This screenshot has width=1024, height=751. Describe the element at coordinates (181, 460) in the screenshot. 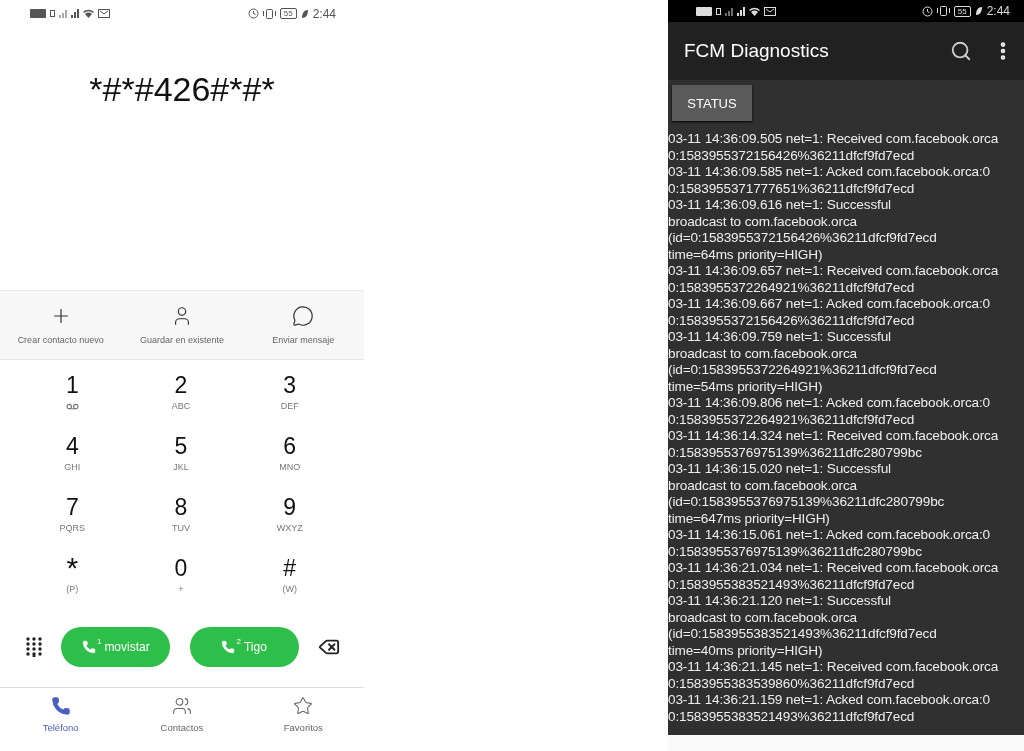

I see `dial-key: 5 JKL` at that location.